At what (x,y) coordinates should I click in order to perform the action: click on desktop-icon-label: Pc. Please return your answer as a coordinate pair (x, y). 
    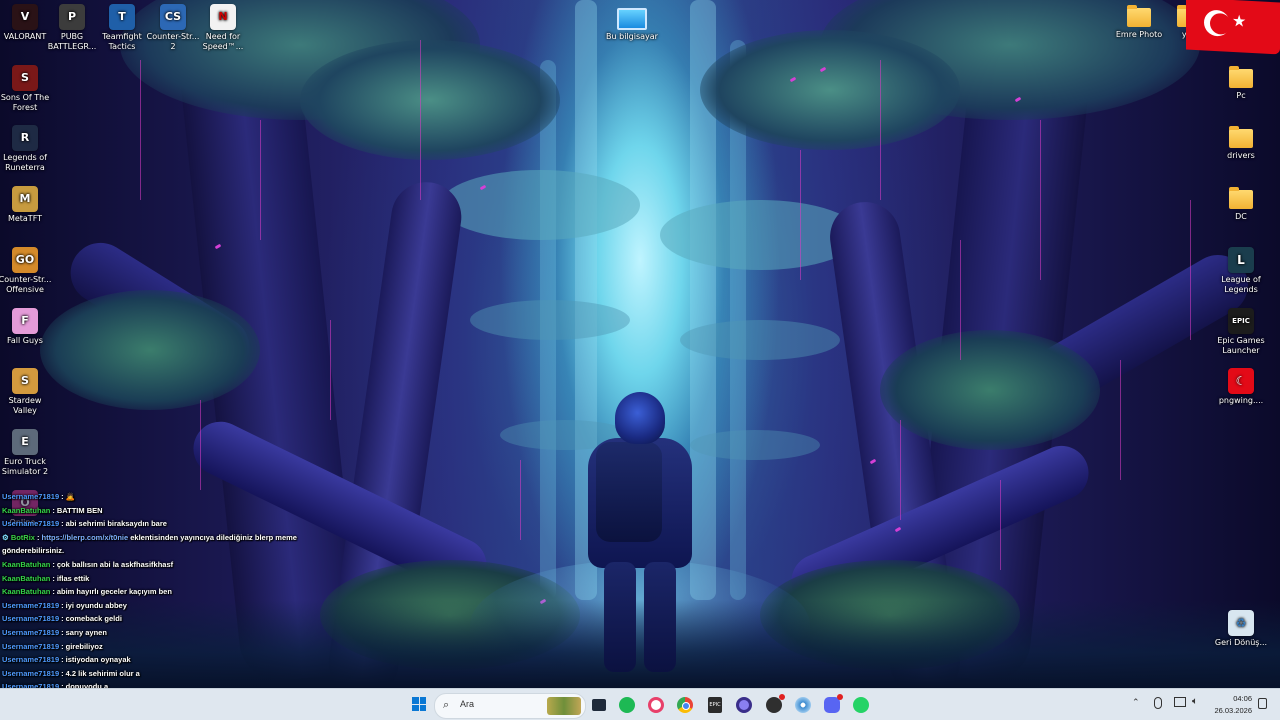
    Looking at the image, I should click on (1241, 95).